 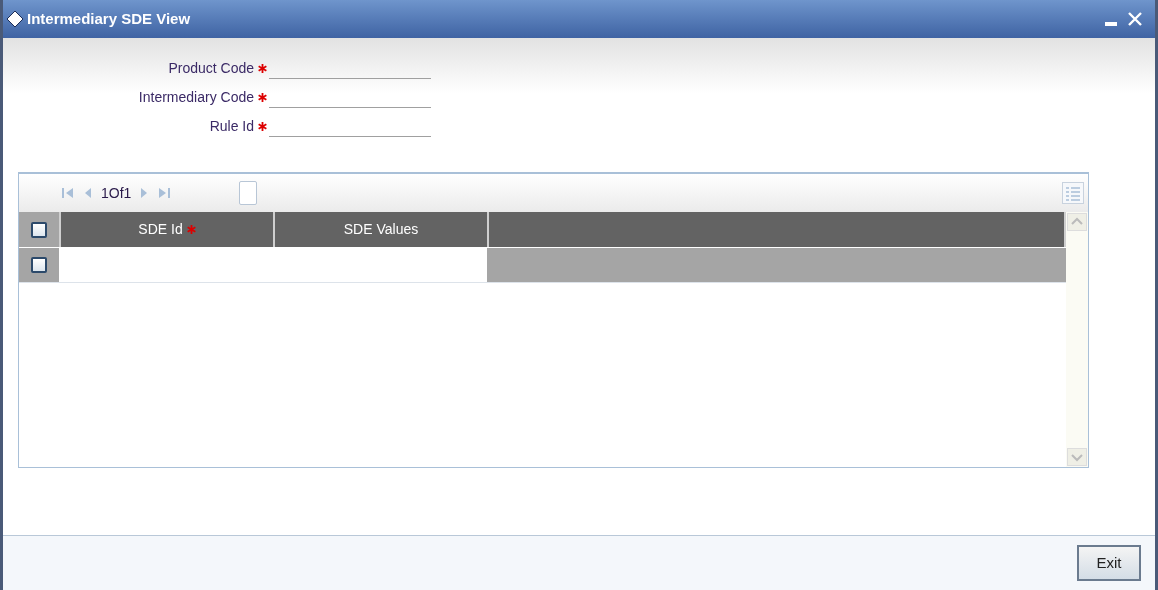 What do you see at coordinates (15, 19) in the screenshot?
I see `diamond-icon` at bounding box center [15, 19].